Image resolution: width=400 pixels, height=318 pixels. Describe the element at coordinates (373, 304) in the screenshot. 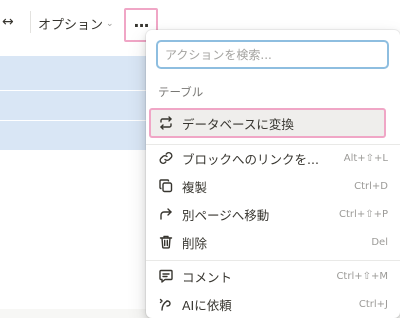

I see `menu-item-shortcut: Ctrl+J` at that location.